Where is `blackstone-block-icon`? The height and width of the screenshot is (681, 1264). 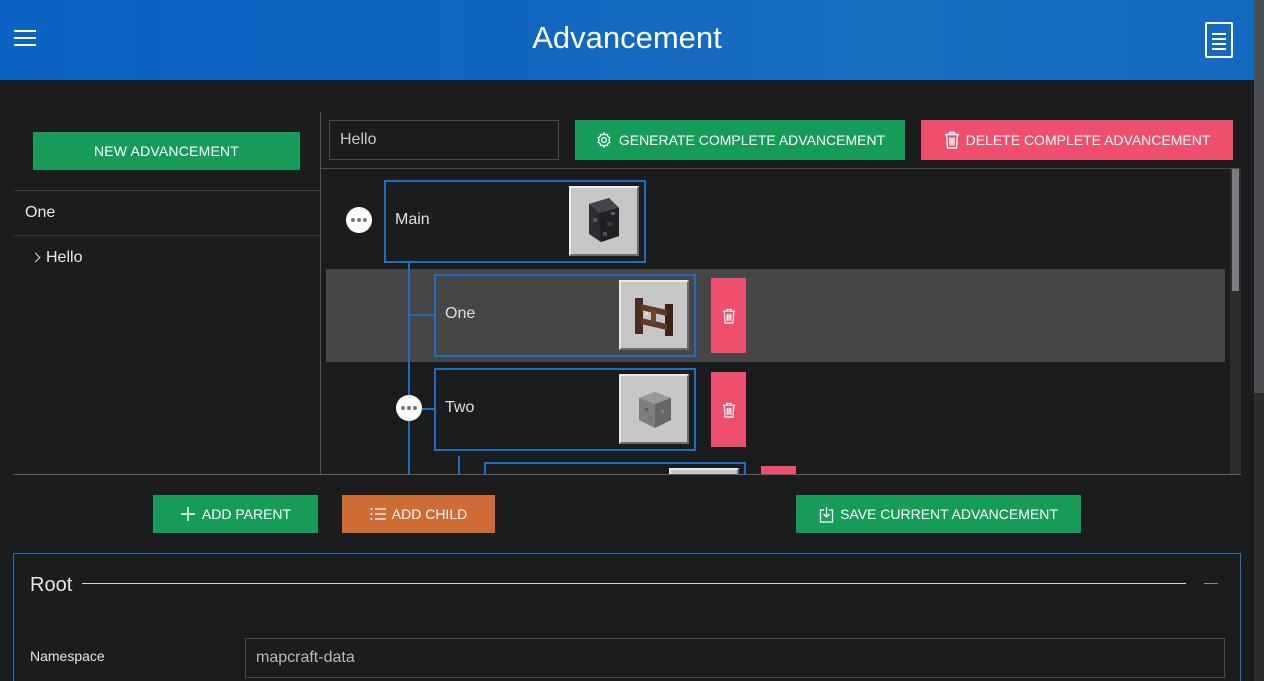 blackstone-block-icon is located at coordinates (604, 221).